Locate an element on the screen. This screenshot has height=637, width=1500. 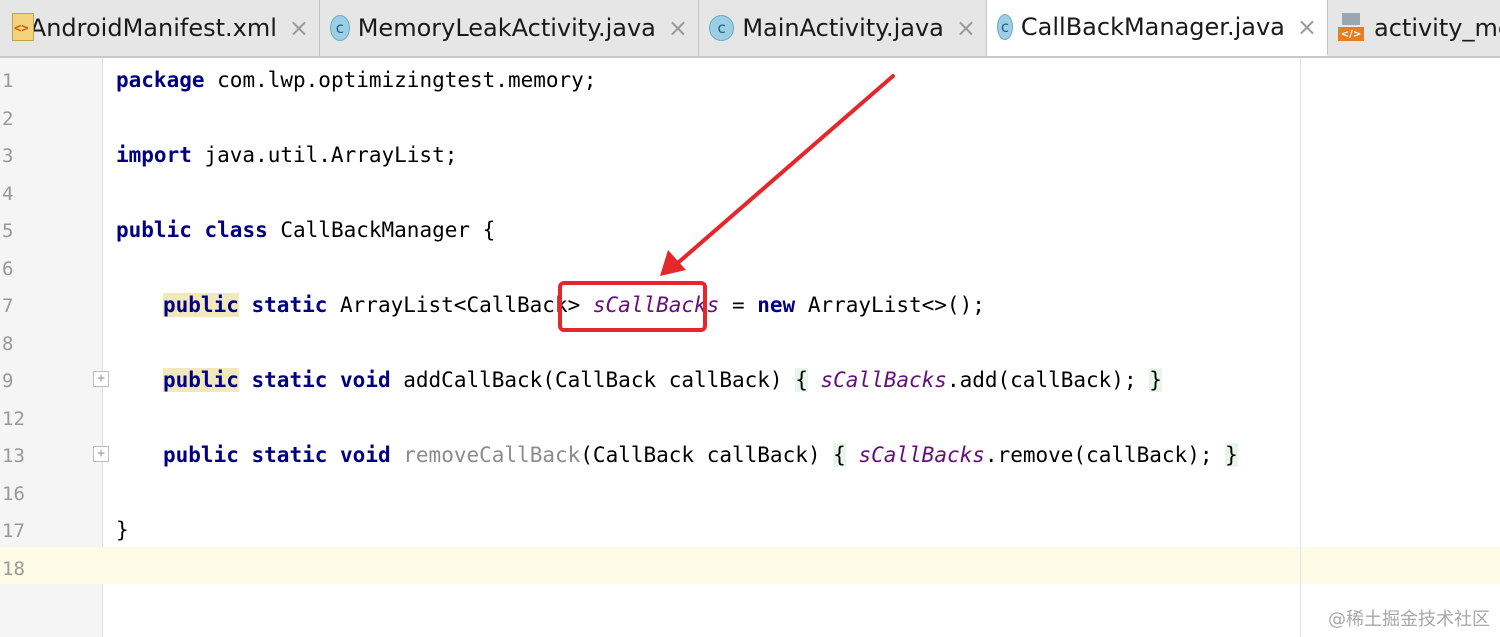
code-text: CallBackManager { is located at coordinates (381, 230).